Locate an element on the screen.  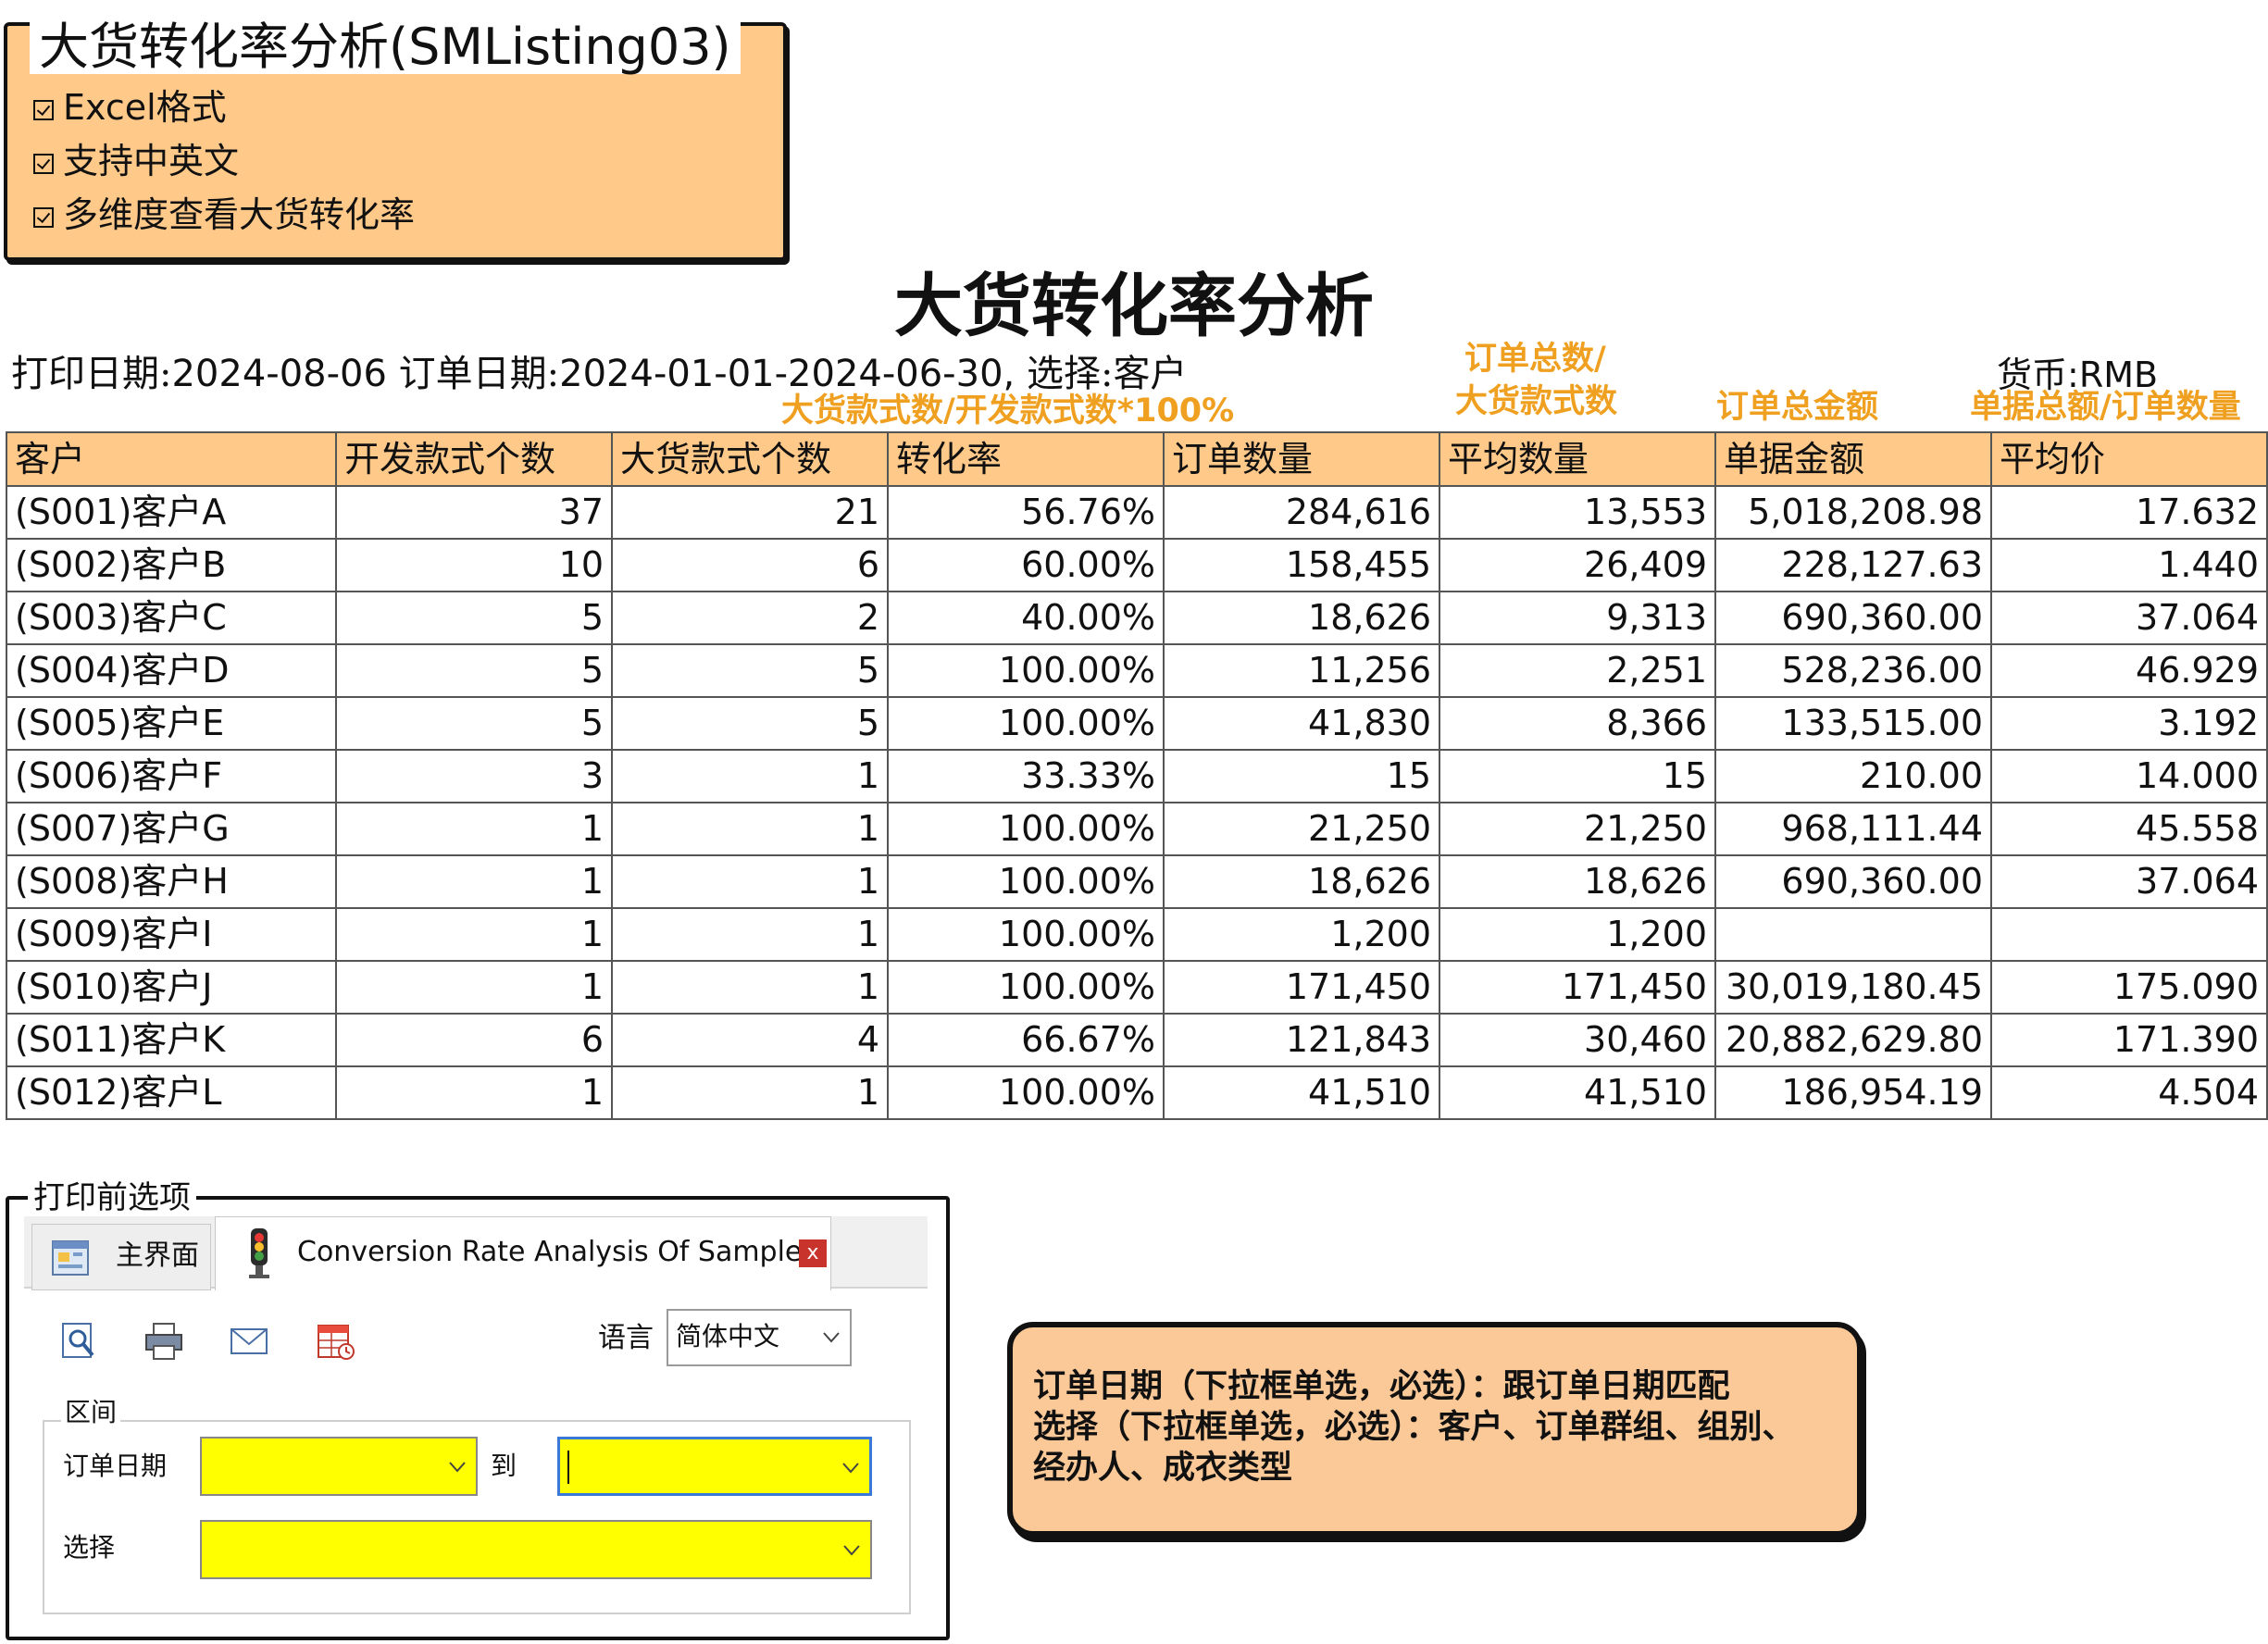
value-cell: 690,360.00 is located at coordinates (1853, 881).